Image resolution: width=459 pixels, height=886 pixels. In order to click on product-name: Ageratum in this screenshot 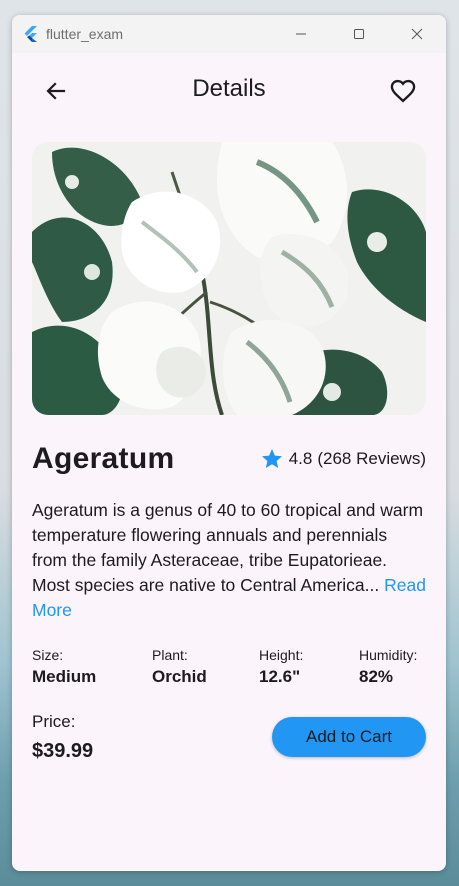, I will do `click(103, 458)`.